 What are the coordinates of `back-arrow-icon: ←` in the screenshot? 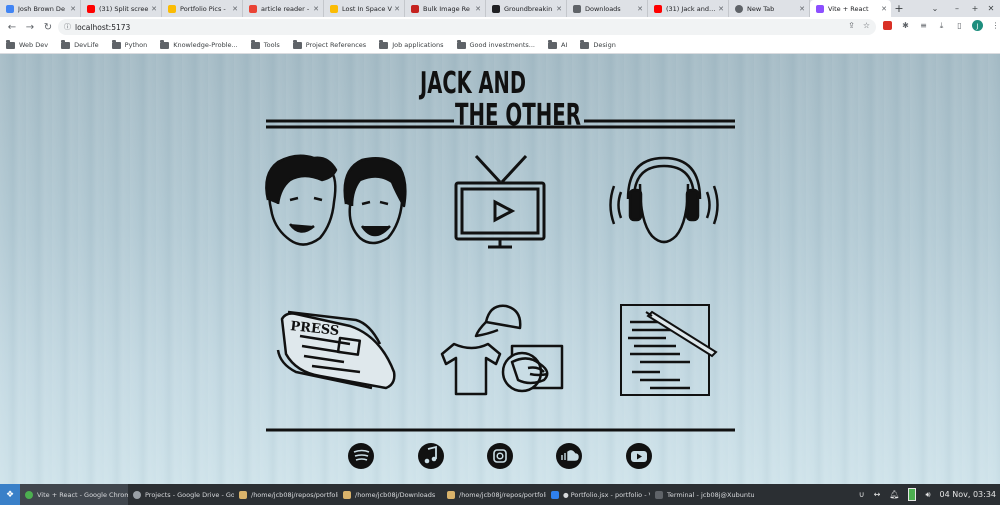 It's located at (12, 27).